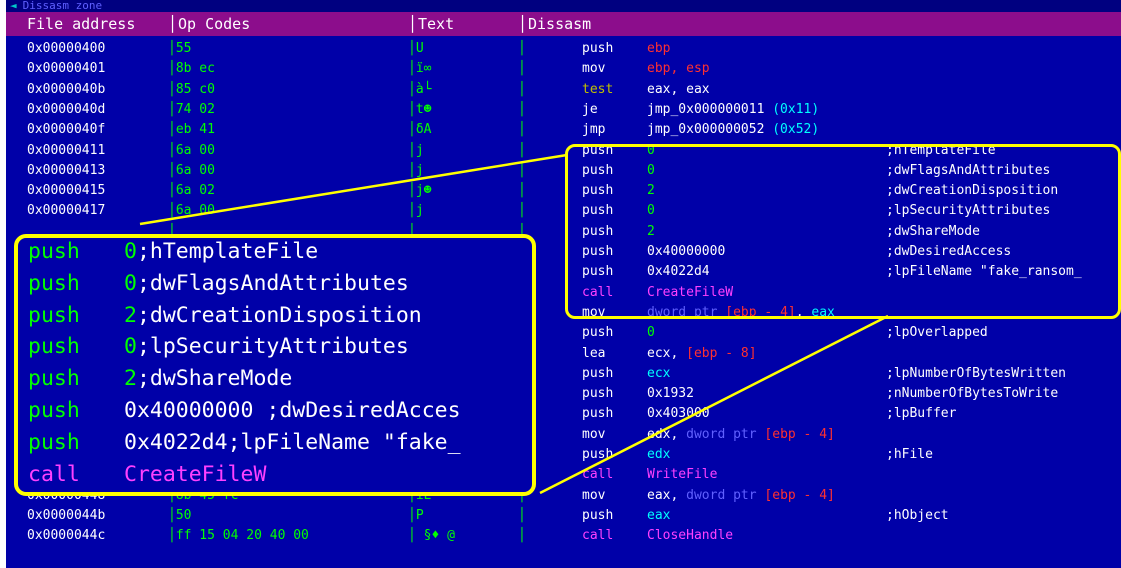 The width and height of the screenshot is (1121, 568). Describe the element at coordinates (214, 379) in the screenshot. I see `zoom-comment: ;dwShareMode` at that location.